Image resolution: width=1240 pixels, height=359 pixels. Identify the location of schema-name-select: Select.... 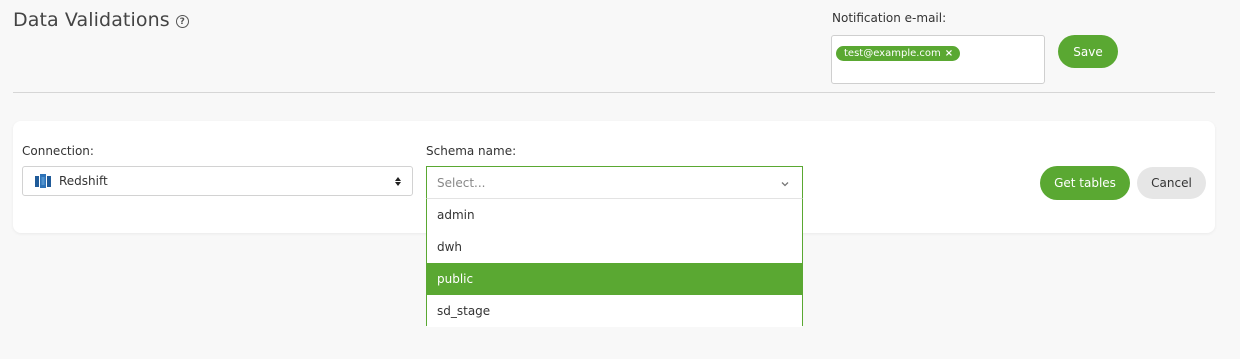
(614, 182).